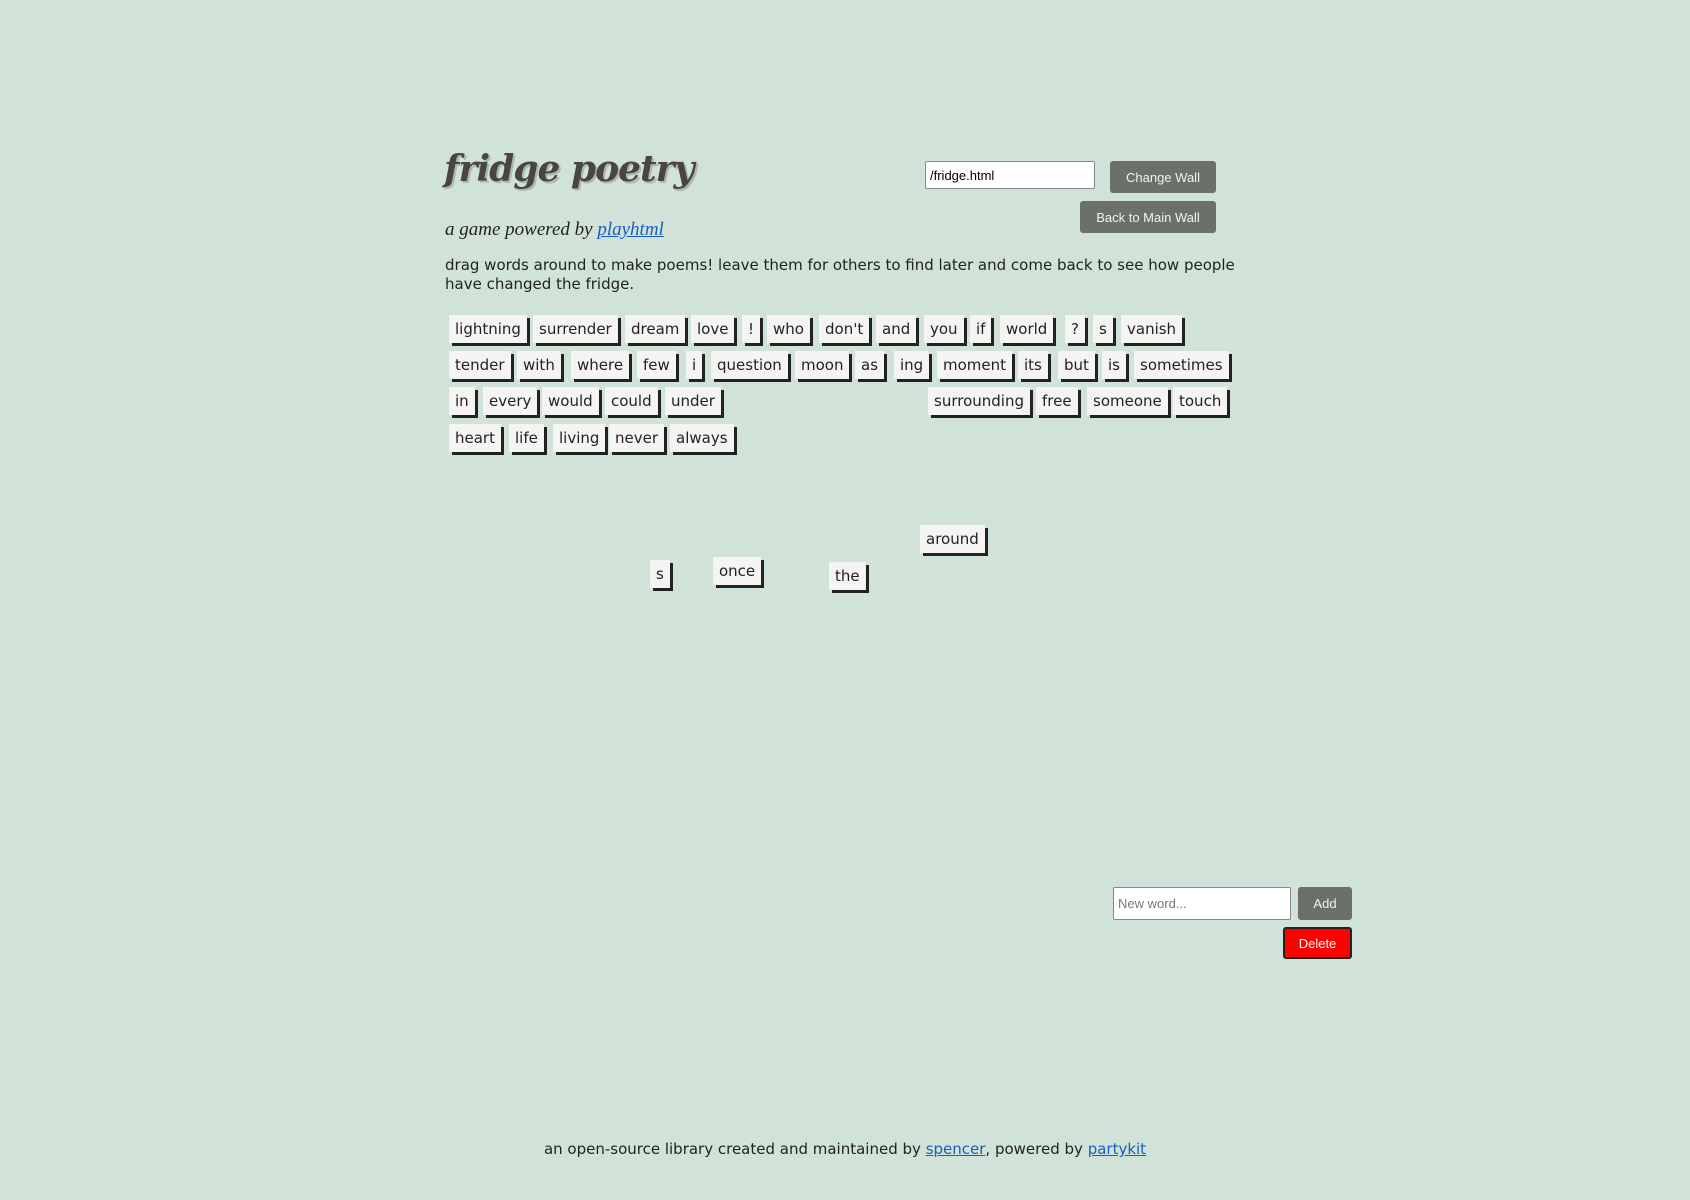  I want to click on word-magnet: where, so click(600, 365).